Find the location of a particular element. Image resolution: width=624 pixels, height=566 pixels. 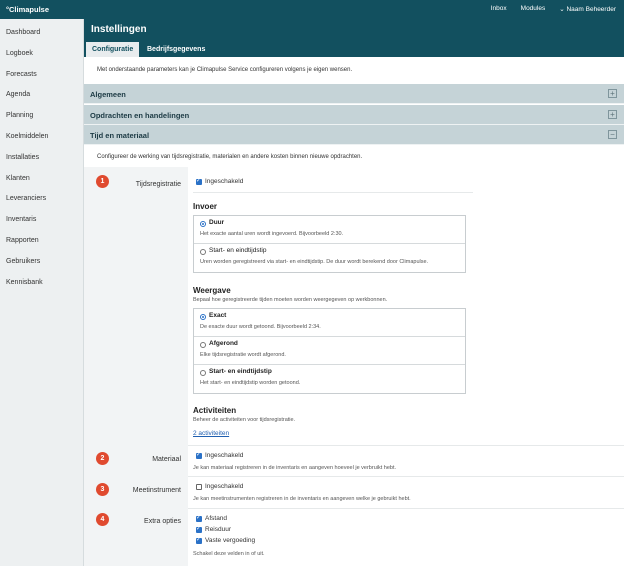

afstand-checkbox is located at coordinates (199, 518).